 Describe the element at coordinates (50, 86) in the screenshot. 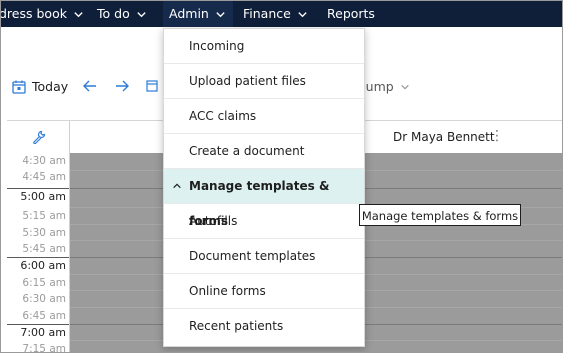

I see `today-label: Today` at that location.